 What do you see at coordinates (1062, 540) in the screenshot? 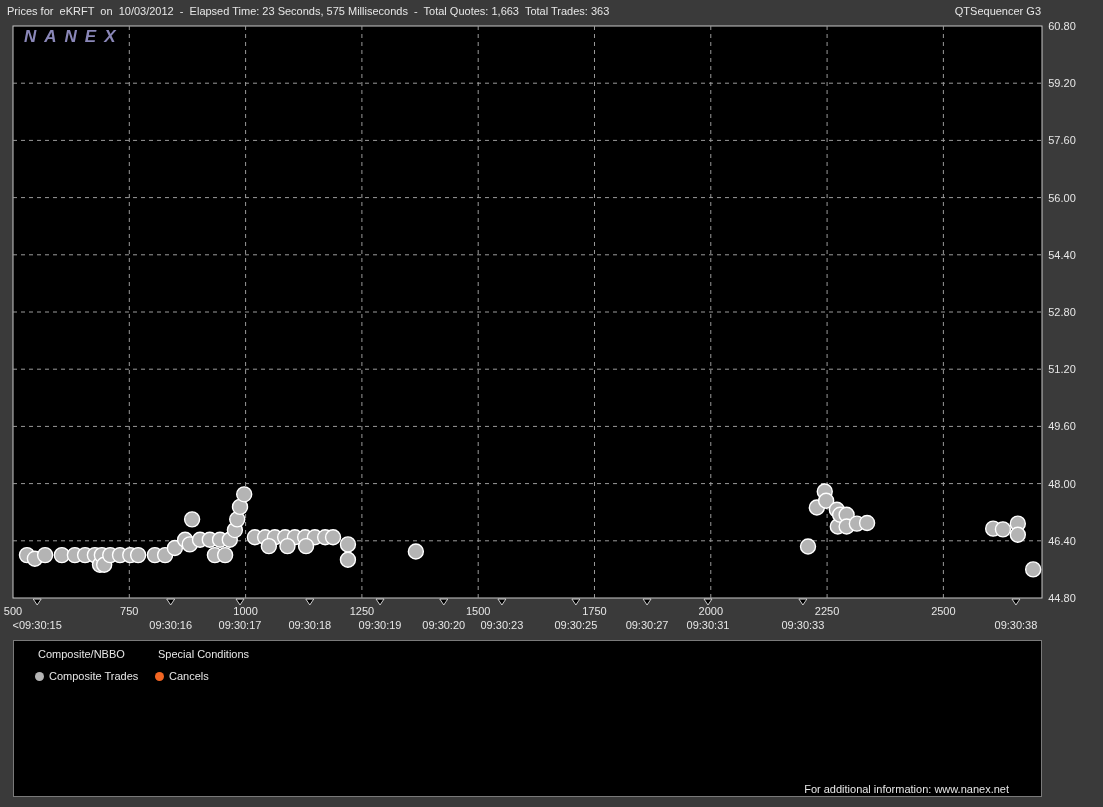
I see `y-tick-label: 46.40` at bounding box center [1062, 540].